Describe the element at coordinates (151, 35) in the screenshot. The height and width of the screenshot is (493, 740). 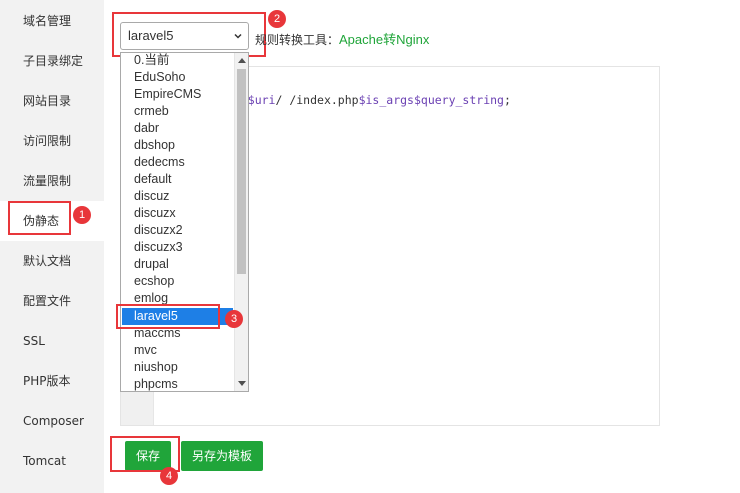
I see `select-value: laravel5` at that location.